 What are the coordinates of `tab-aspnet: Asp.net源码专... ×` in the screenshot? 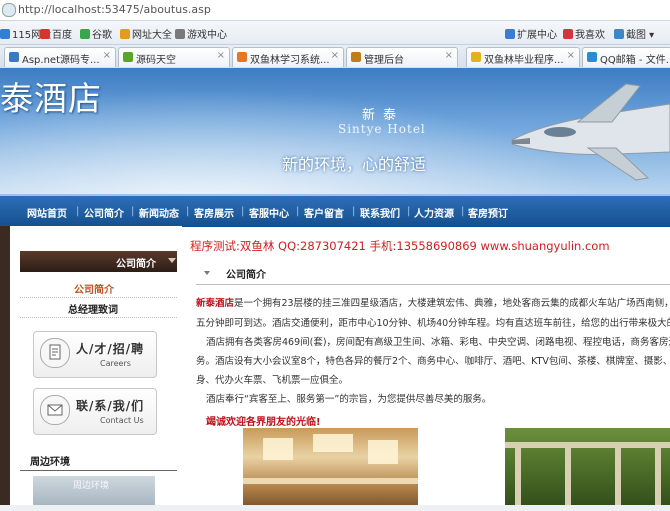 It's located at (60, 57).